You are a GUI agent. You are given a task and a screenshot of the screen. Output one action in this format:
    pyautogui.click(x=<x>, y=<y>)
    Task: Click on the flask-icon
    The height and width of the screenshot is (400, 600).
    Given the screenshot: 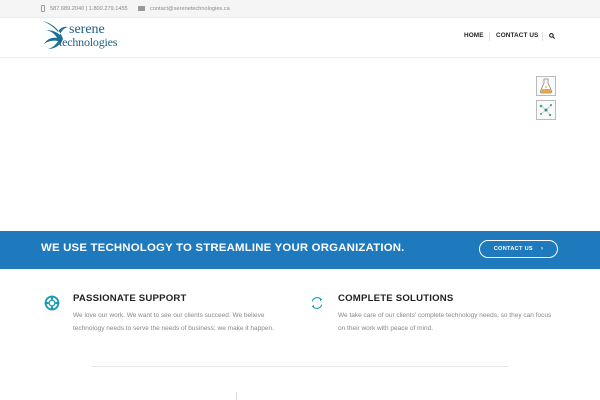 What is the action you would take?
    pyautogui.click(x=546, y=86)
    